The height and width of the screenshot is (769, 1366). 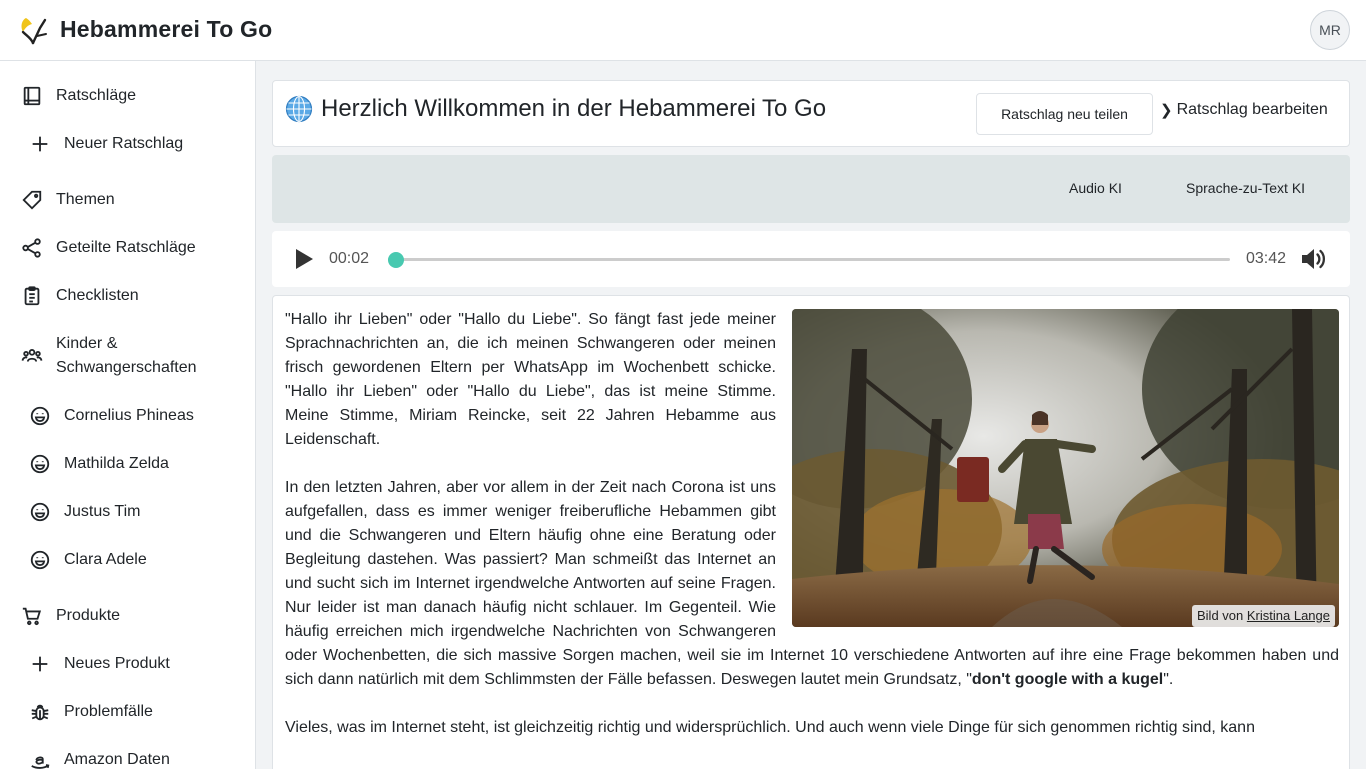 What do you see at coordinates (1314, 259) in the screenshot?
I see `volume-icon` at bounding box center [1314, 259].